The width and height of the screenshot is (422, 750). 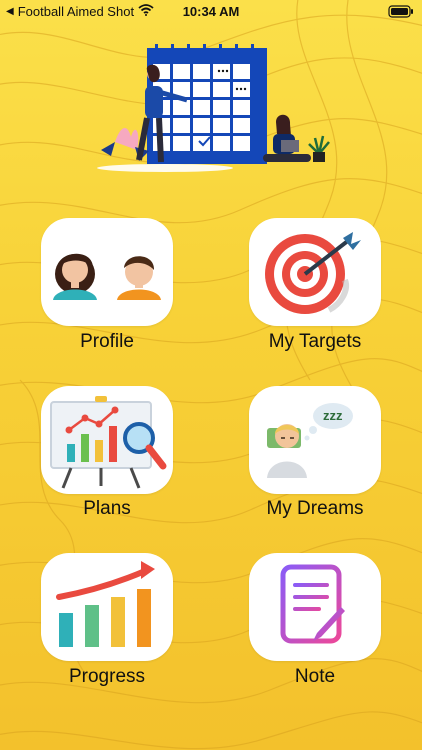 I want to click on presentation-board-icon, so click(x=108, y=442).